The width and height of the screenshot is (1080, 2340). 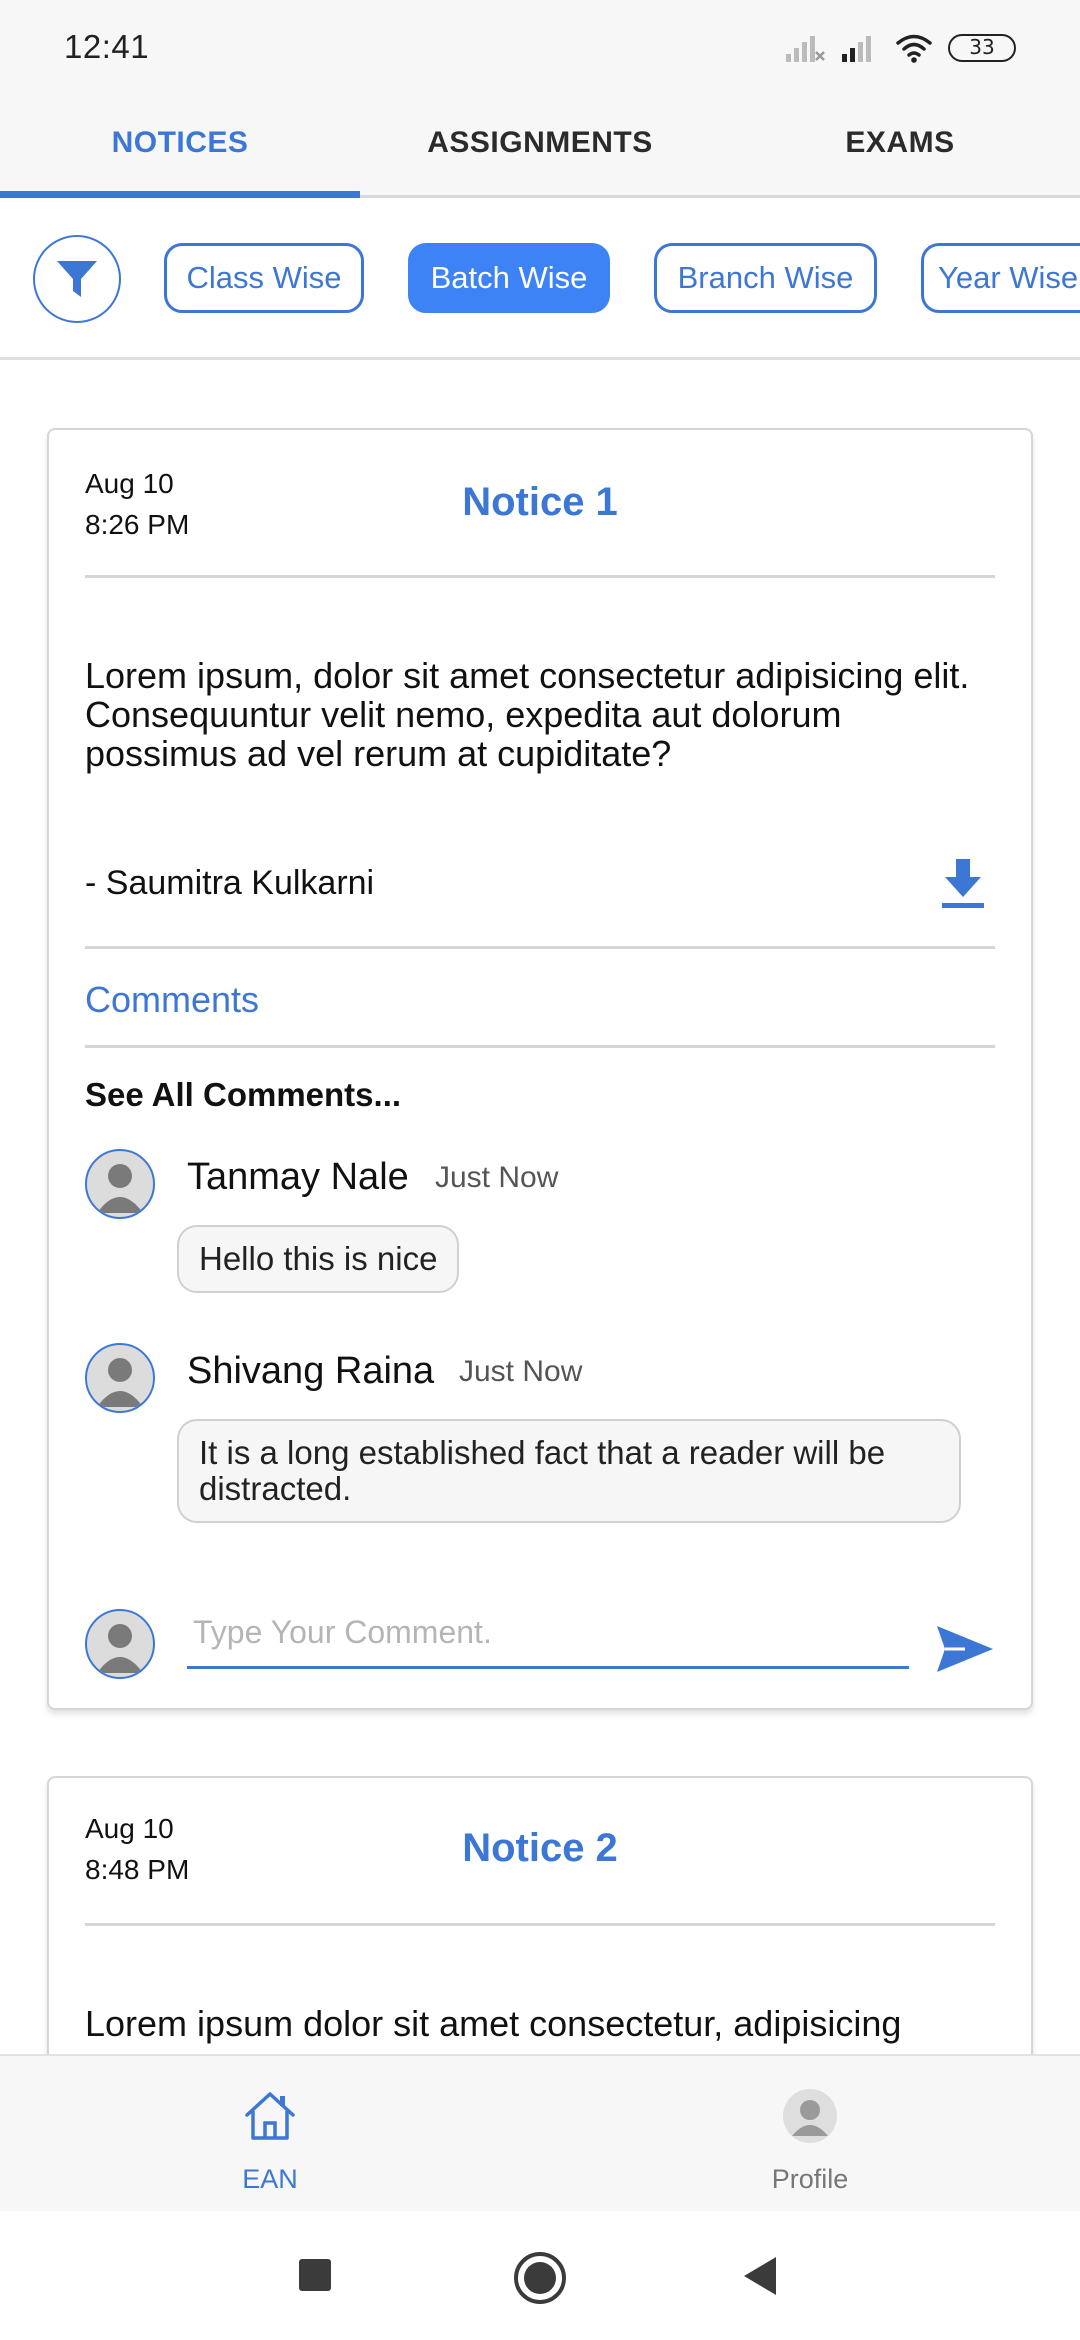 What do you see at coordinates (965, 1649) in the screenshot?
I see `send-icon` at bounding box center [965, 1649].